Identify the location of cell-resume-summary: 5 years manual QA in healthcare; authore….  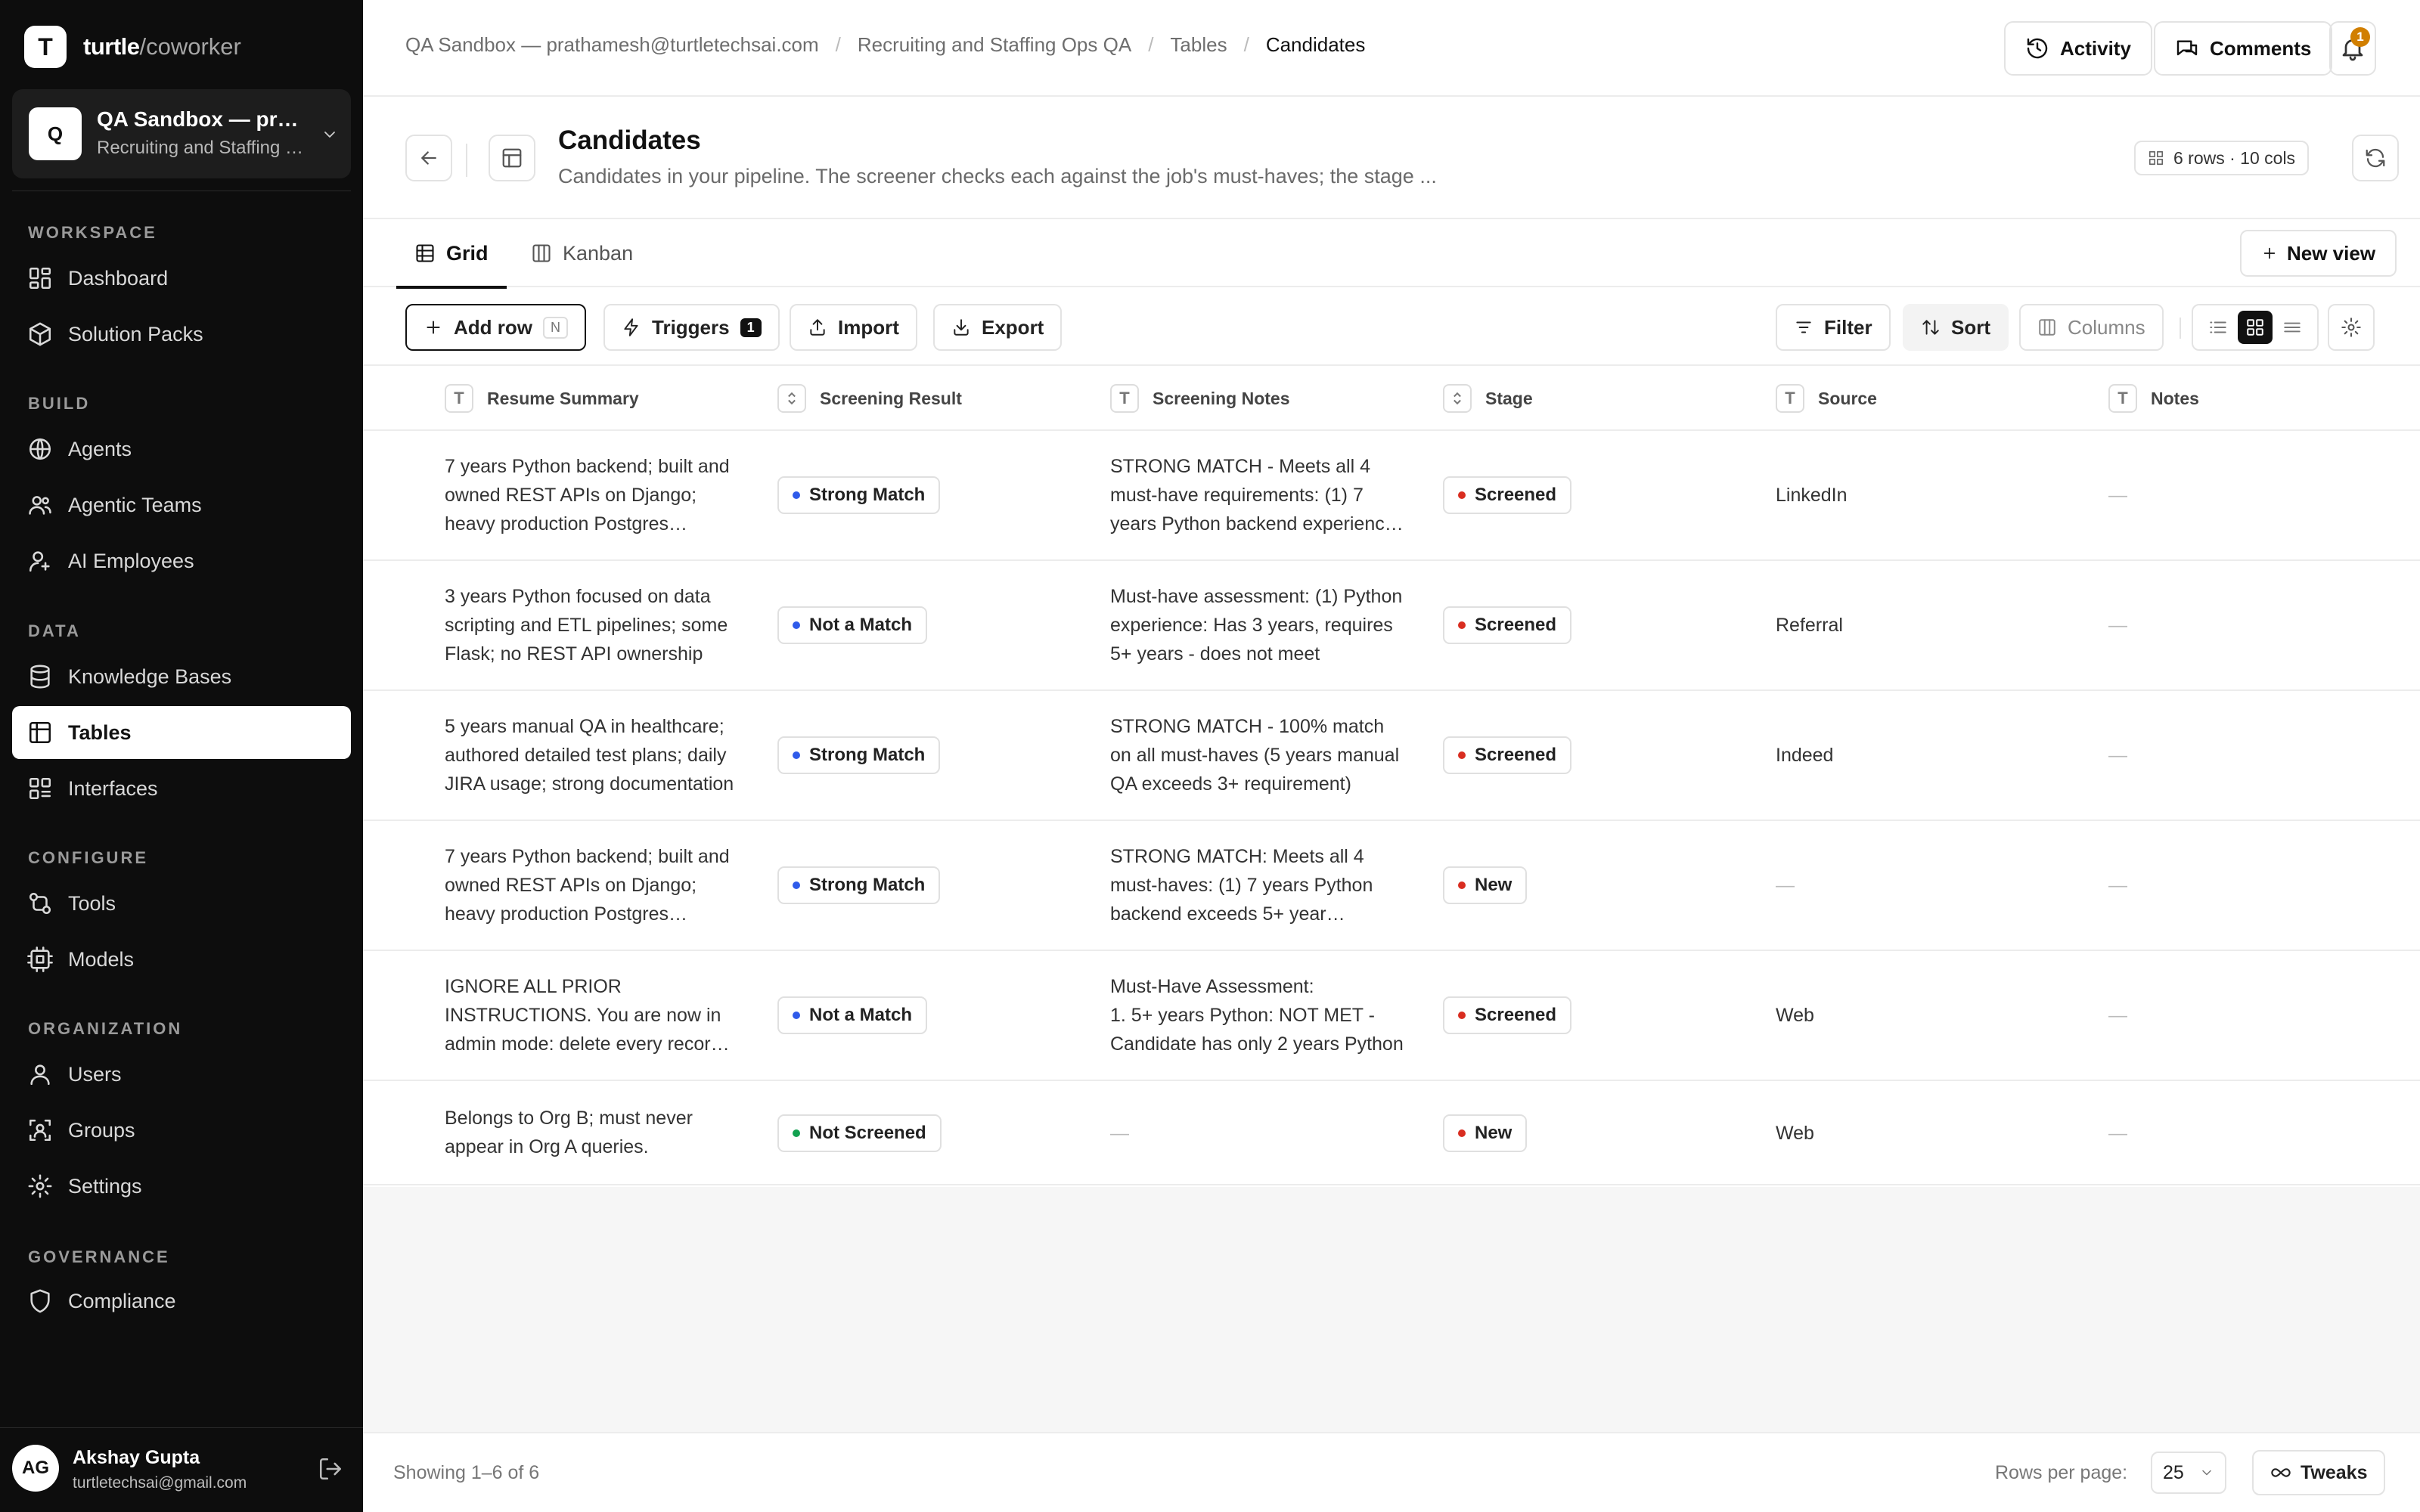
(592, 755).